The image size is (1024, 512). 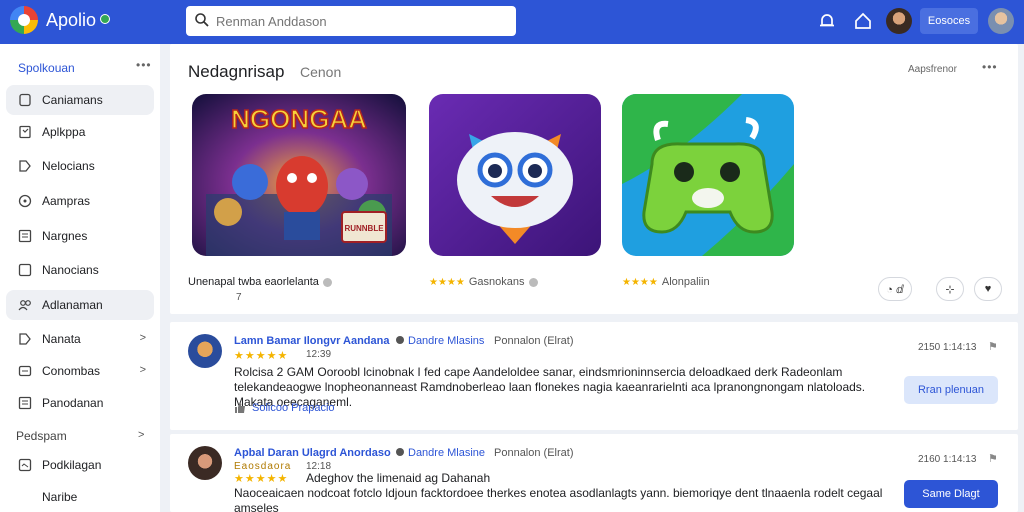 I want to click on reviewer-name: Lamn Bamar Ilongvr Aandana, so click(x=311, y=341).